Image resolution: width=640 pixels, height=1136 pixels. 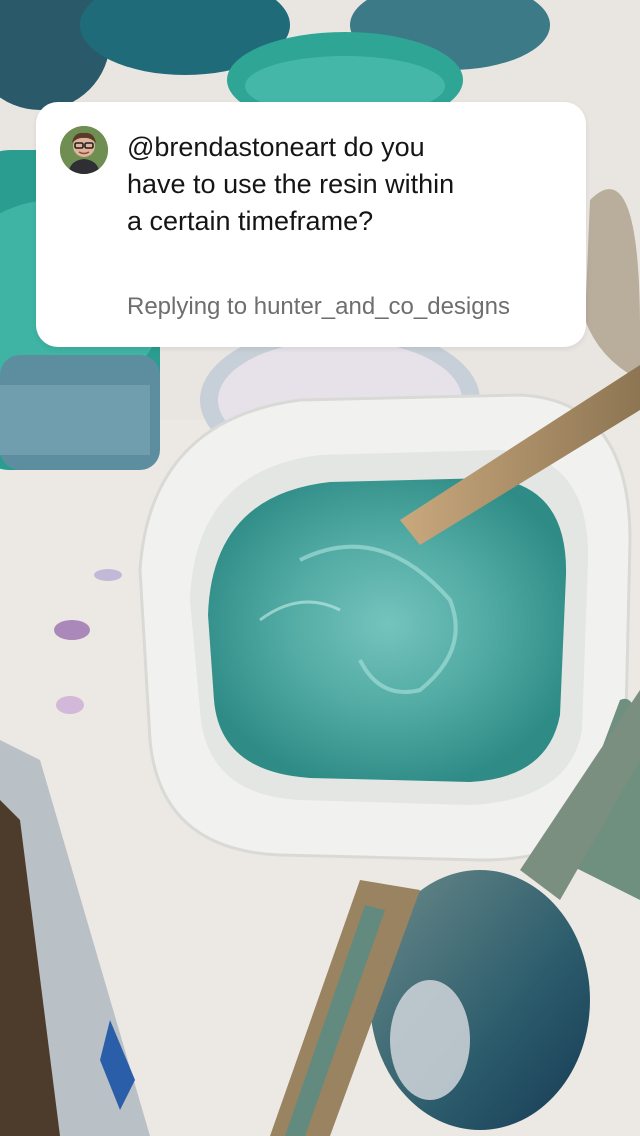 I want to click on replying-to-label: Replying to hunter_and_co_designs, so click(x=318, y=306).